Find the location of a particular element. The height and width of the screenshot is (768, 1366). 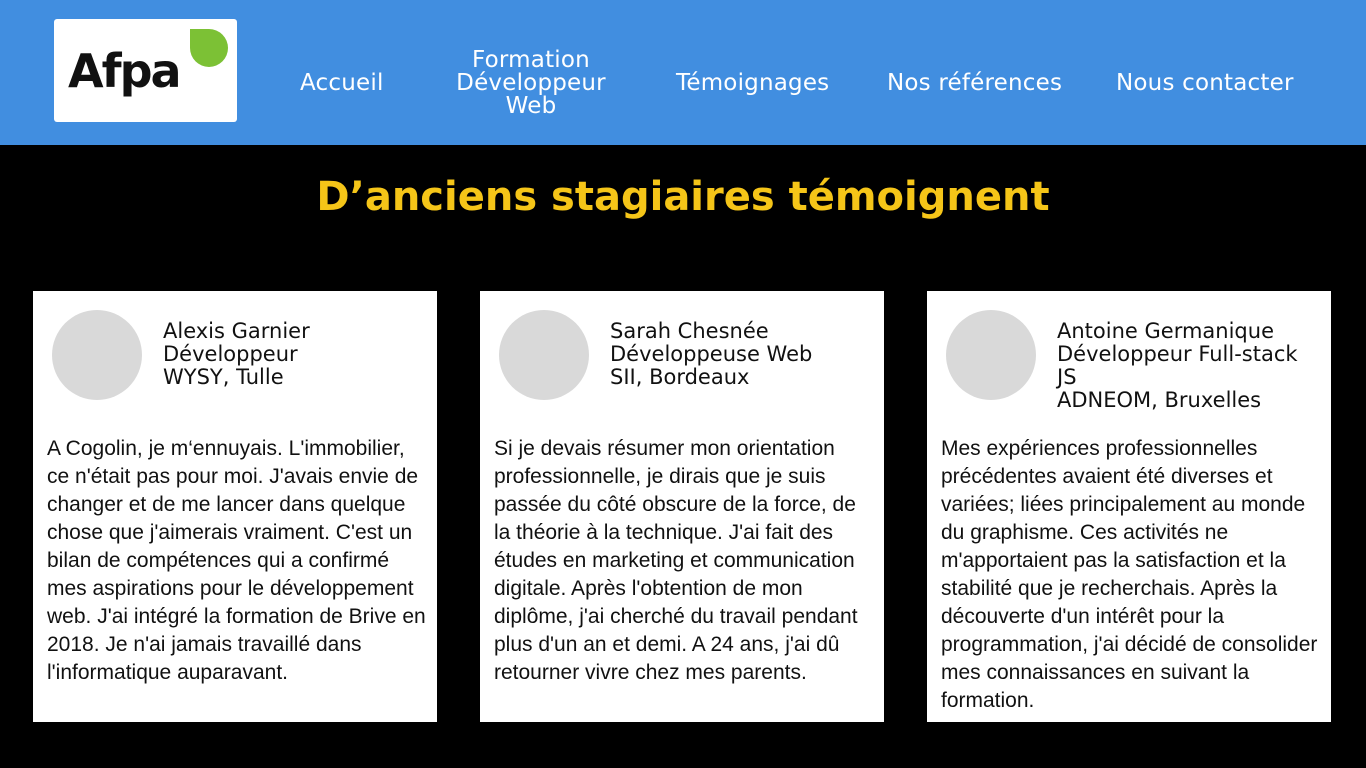

testimonial-role: Développeuse Web is located at coordinates (711, 354).